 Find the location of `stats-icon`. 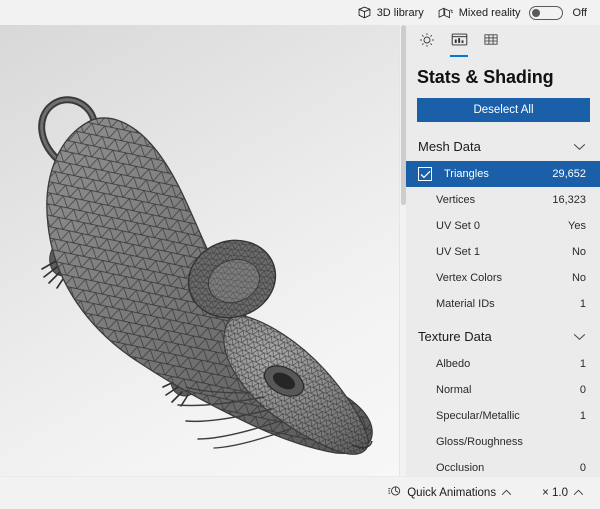

stats-icon is located at coordinates (459, 42).